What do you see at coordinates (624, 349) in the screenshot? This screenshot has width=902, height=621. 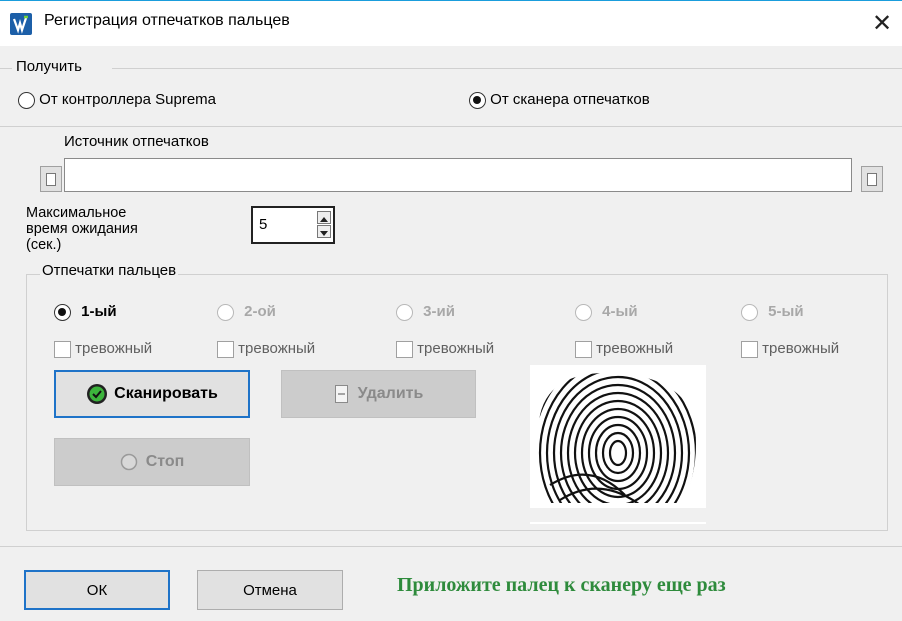 I see `alarm-checkbox-4: тревожный` at bounding box center [624, 349].